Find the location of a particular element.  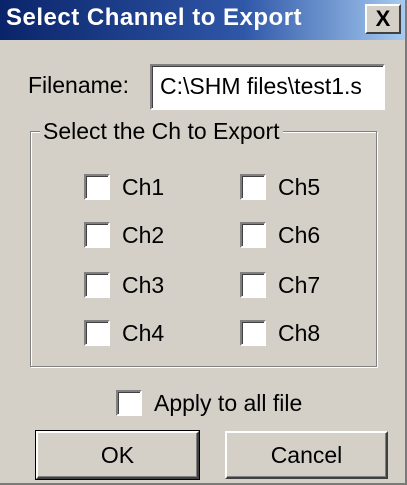

checkbox-label: Ch5 is located at coordinates (299, 187).